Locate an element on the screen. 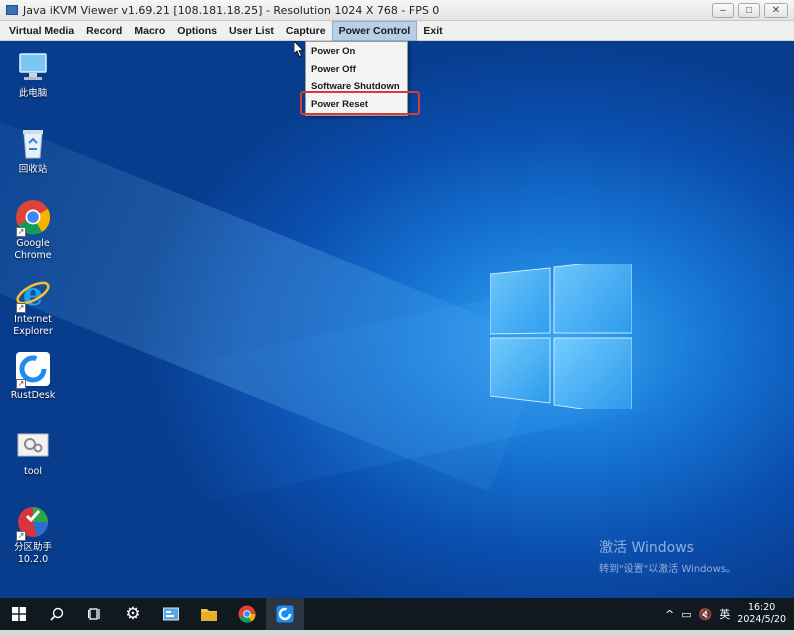  menu-power-control: Power Control is located at coordinates (374, 30).